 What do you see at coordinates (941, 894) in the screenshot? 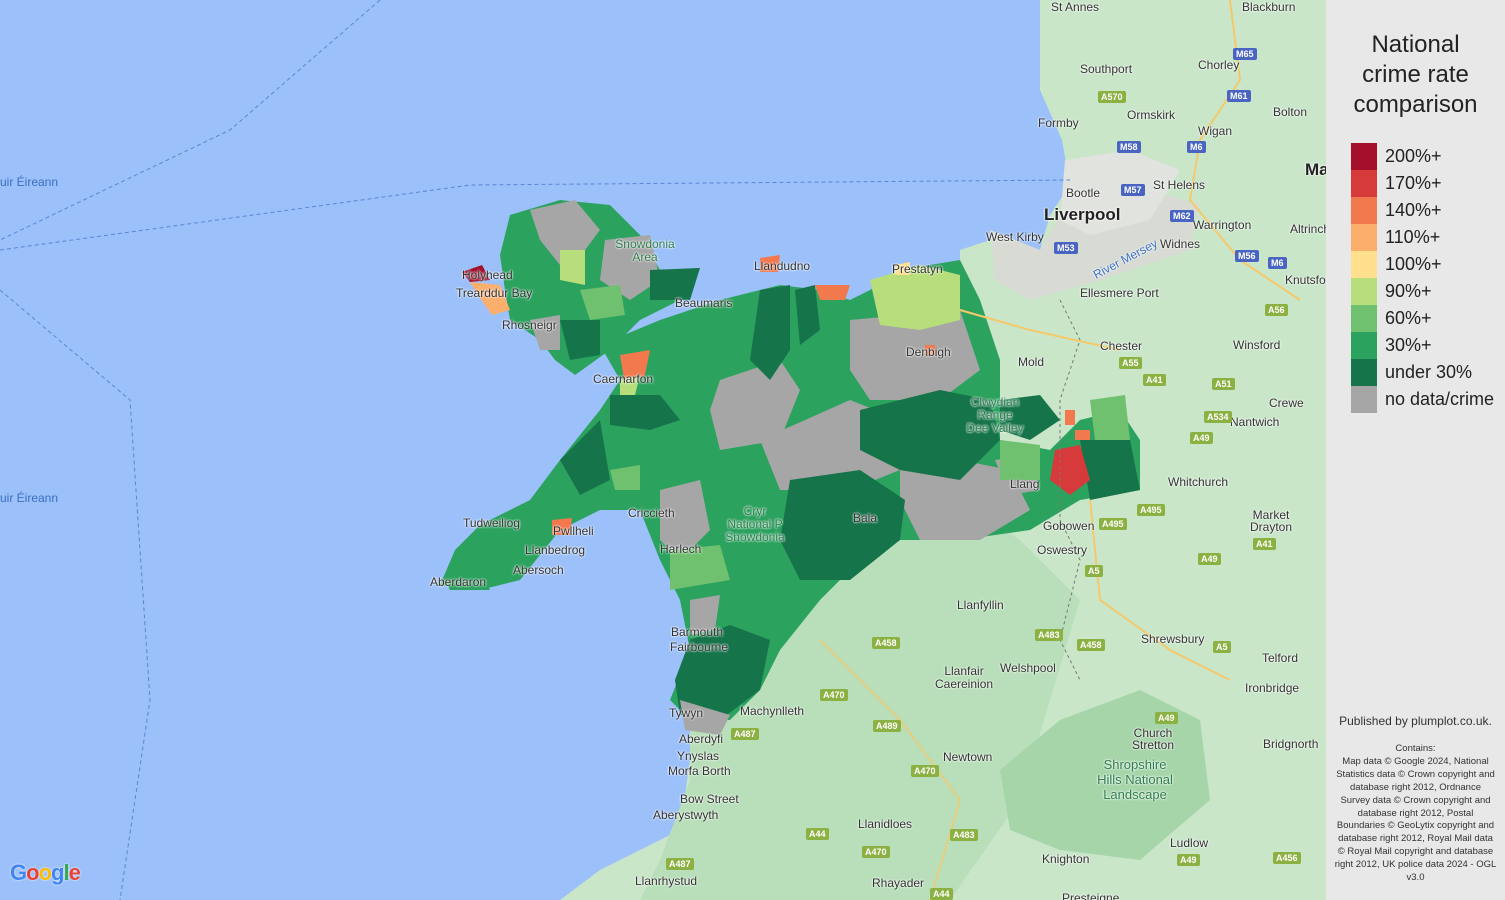
I see `road-shield: A44` at bounding box center [941, 894].